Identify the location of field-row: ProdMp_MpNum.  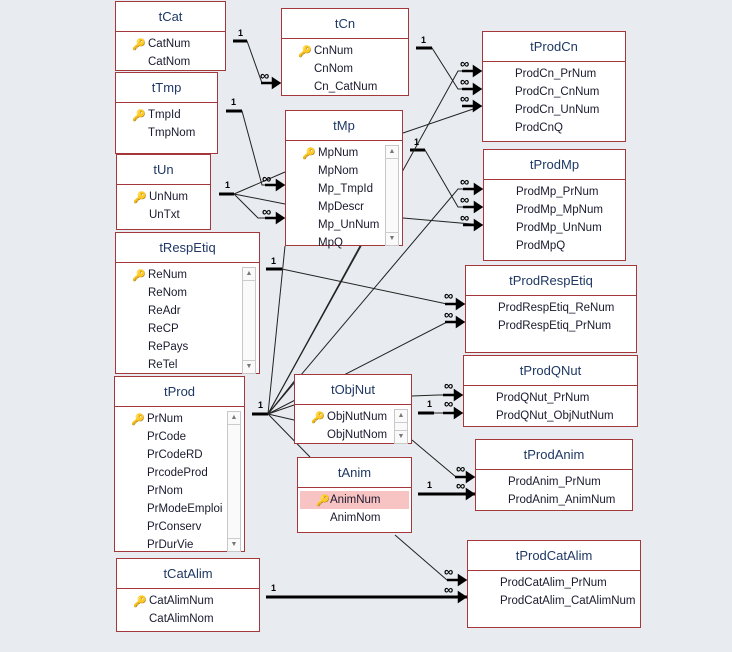
(554, 210).